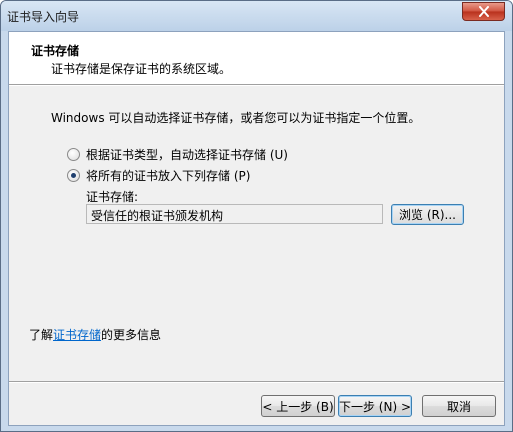  What do you see at coordinates (112, 197) in the screenshot?
I see `store-label: 证书存储:` at bounding box center [112, 197].